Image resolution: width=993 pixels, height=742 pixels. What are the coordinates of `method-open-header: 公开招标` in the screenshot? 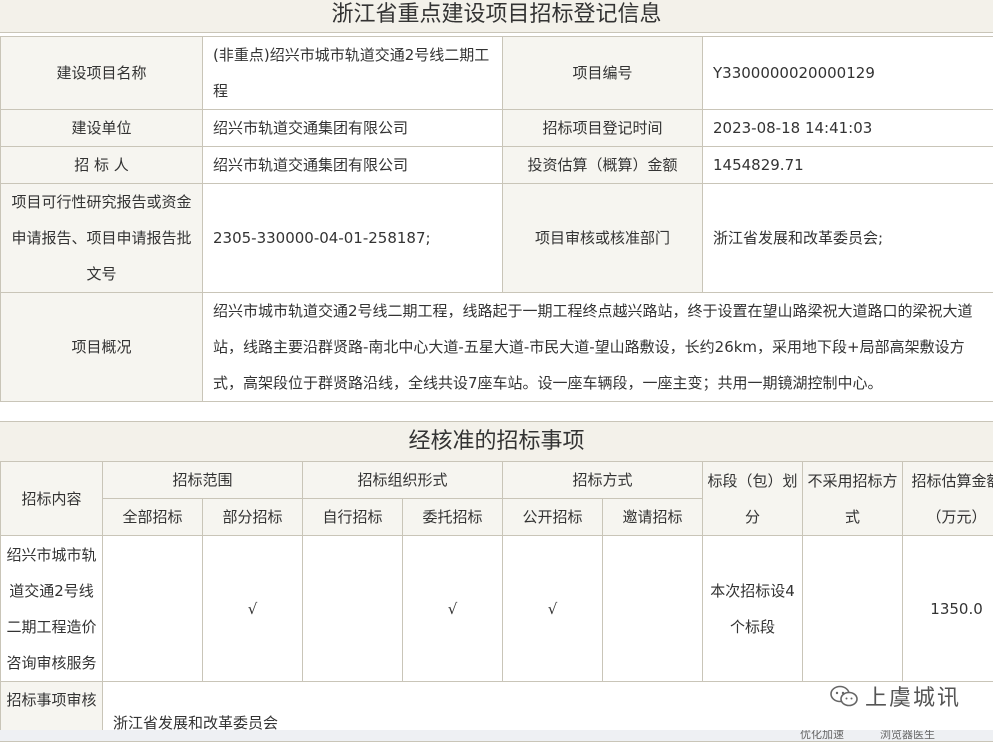 It's located at (553, 517).